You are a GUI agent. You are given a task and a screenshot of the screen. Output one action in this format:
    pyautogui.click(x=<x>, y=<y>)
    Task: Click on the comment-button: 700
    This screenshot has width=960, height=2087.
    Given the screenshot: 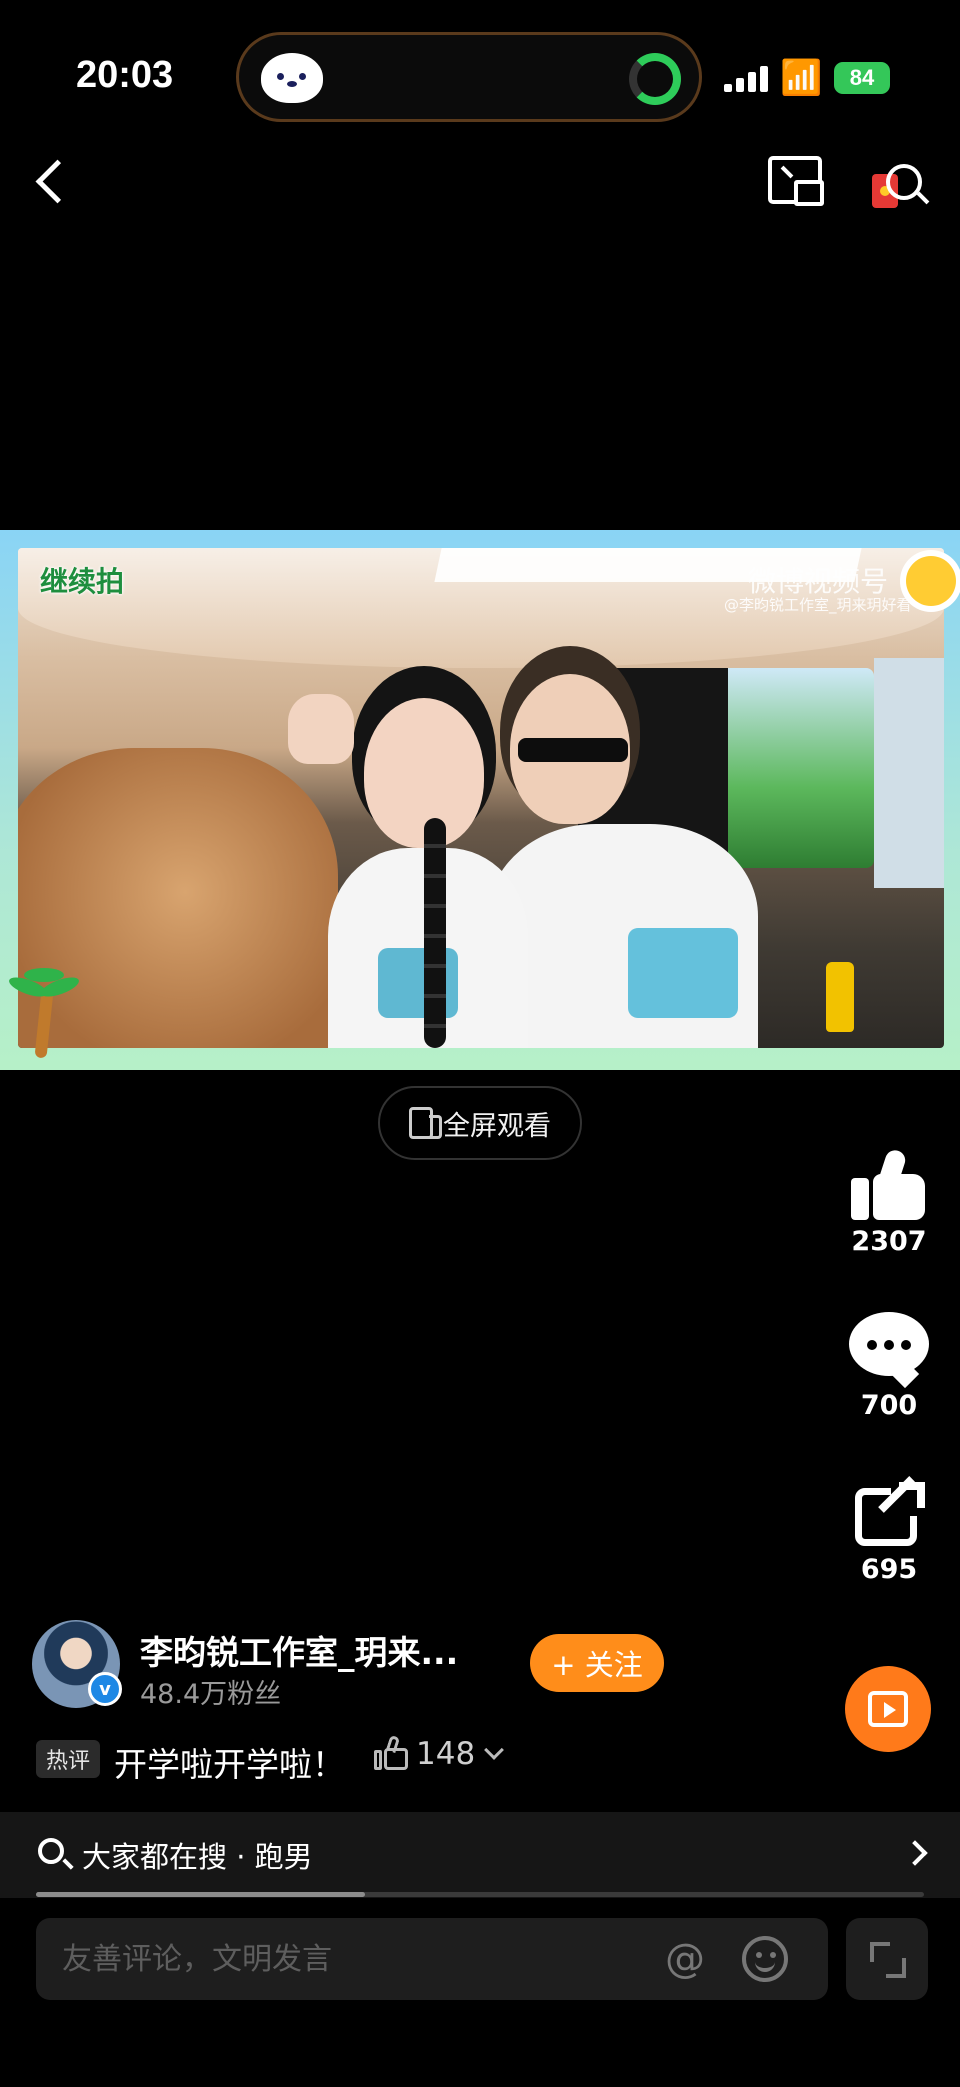 What is the action you would take?
    pyautogui.click(x=889, y=1366)
    